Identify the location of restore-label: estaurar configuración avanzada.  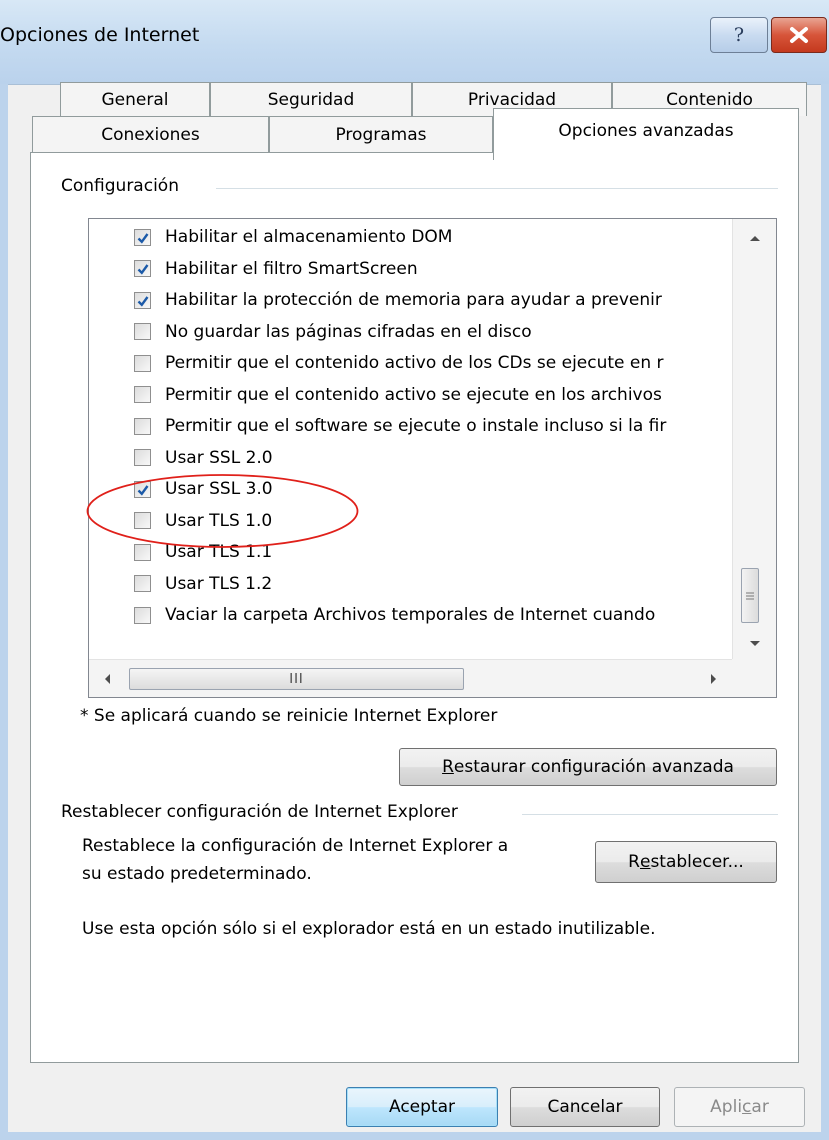
(593, 767).